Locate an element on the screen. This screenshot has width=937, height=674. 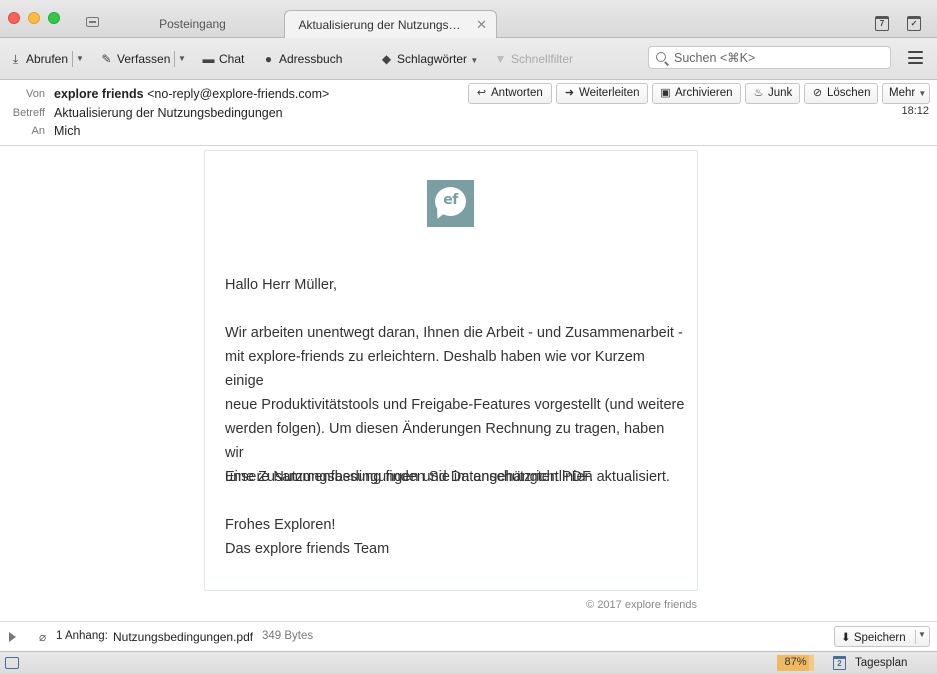
get-mail-label: Abrufen is located at coordinates (47, 59).